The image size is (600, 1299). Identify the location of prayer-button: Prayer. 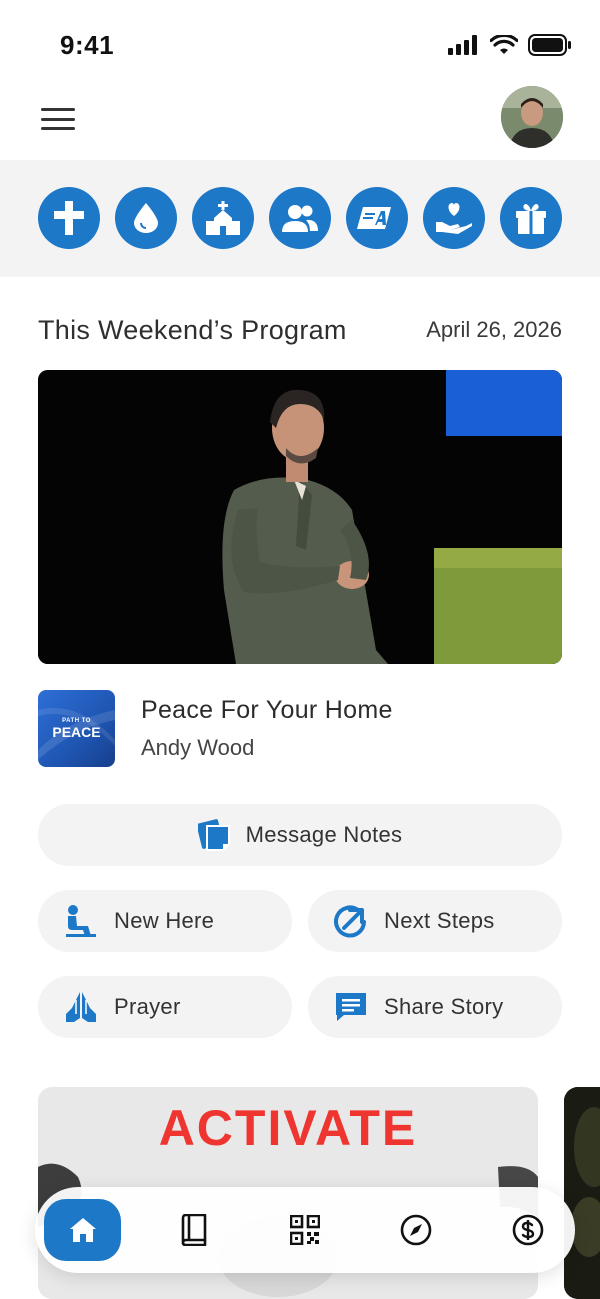
(165, 1007).